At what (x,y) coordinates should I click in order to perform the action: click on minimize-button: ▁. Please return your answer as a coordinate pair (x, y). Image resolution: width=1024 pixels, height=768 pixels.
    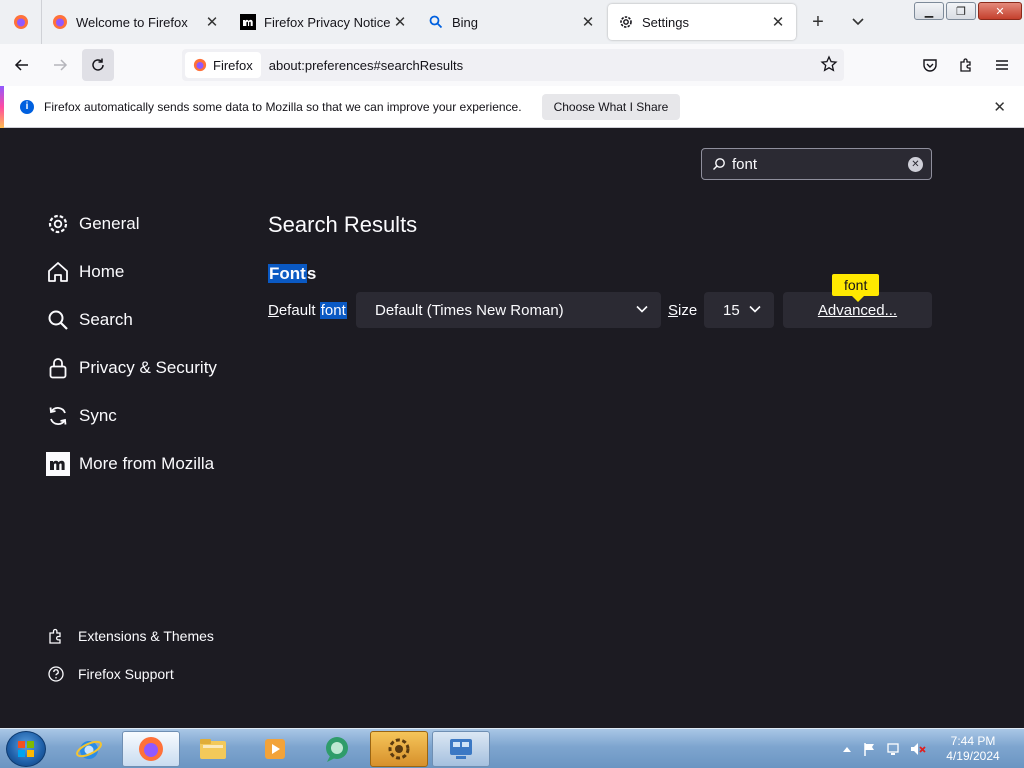
    Looking at the image, I should click on (929, 11).